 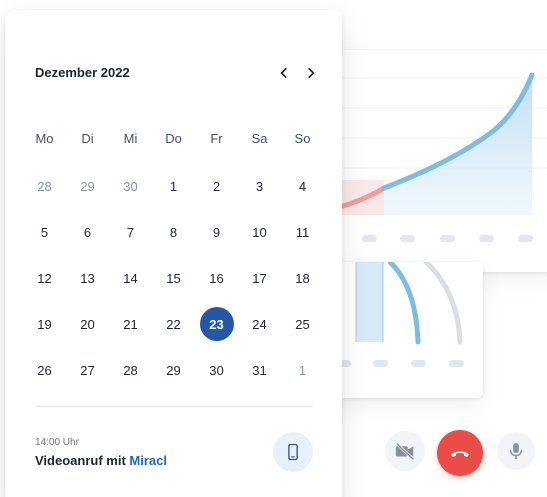 I want to click on calendar-day: 19, so click(x=44, y=324).